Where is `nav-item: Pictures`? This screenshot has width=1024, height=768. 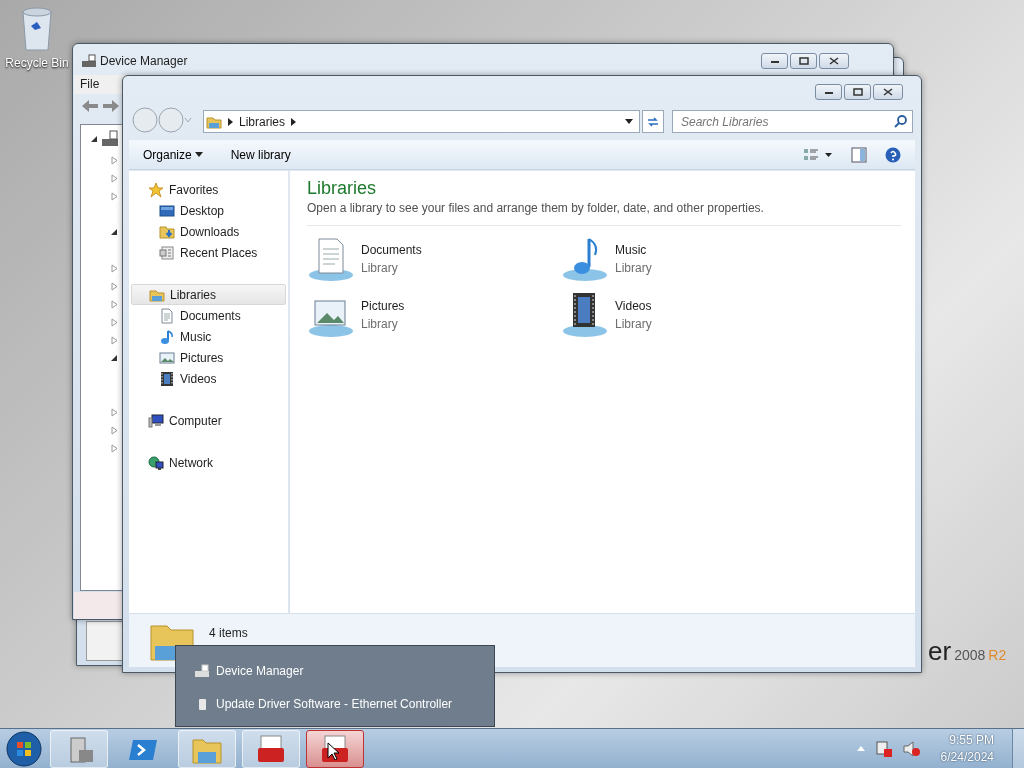
nav-item: Pictures is located at coordinates (208, 357).